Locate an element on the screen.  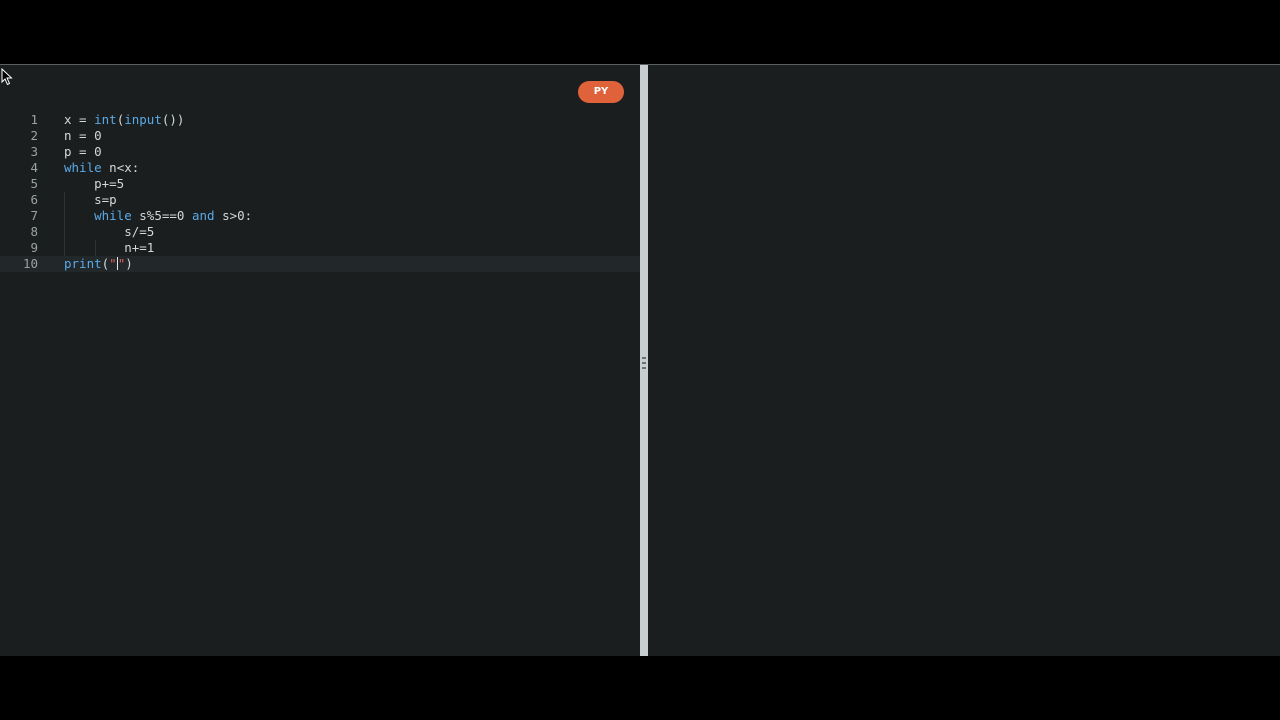
line-number: 1 is located at coordinates (34, 119).